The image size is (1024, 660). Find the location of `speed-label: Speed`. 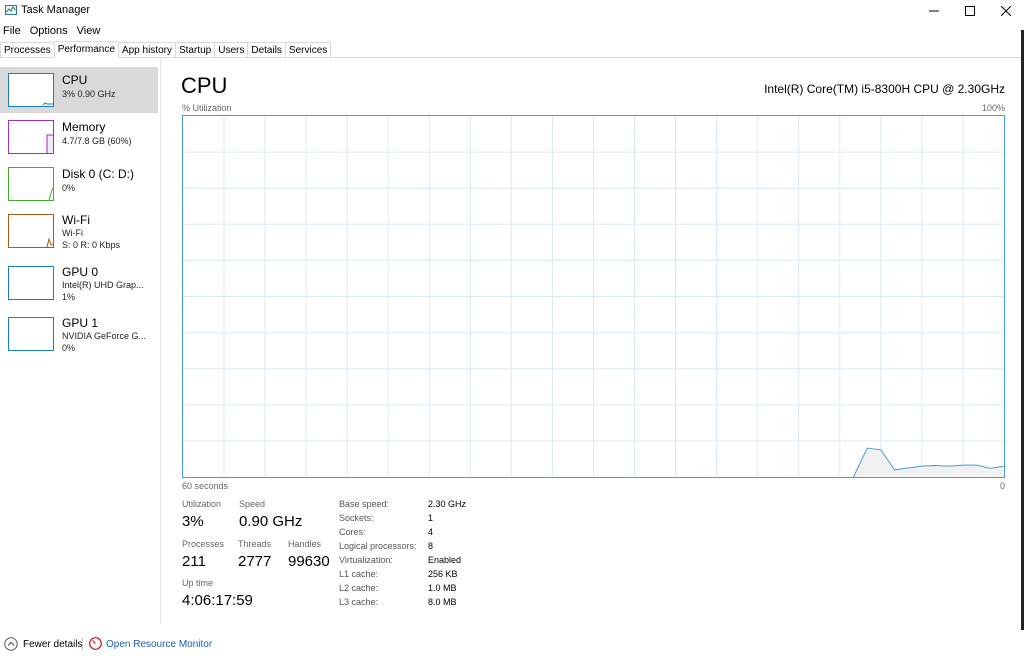

speed-label: Speed is located at coordinates (252, 504).